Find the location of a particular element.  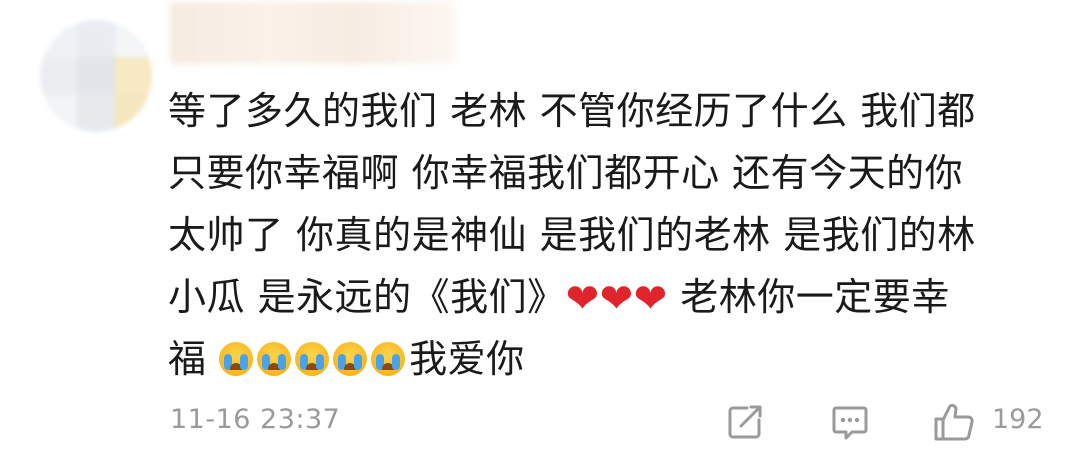

share-button is located at coordinates (745, 422).